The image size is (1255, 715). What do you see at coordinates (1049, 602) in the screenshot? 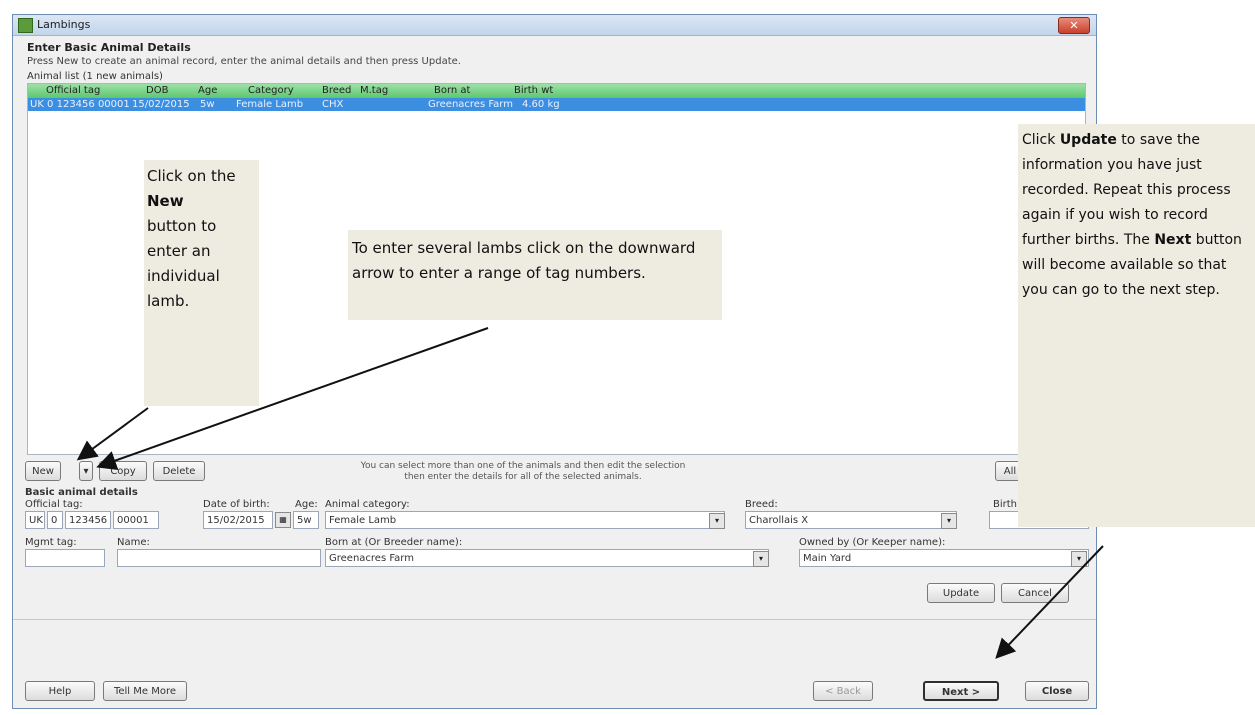
I see `arrow-to-update` at bounding box center [1049, 602].